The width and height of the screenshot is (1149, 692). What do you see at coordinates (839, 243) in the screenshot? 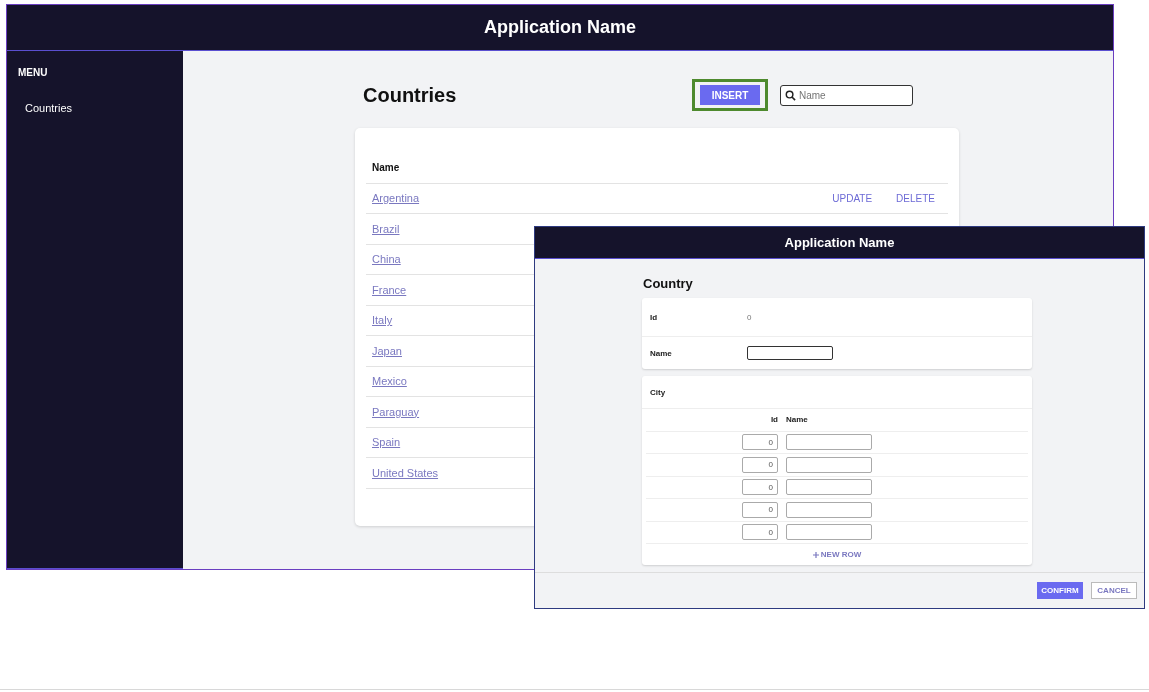
I see `dialog-header: Application Name` at bounding box center [839, 243].